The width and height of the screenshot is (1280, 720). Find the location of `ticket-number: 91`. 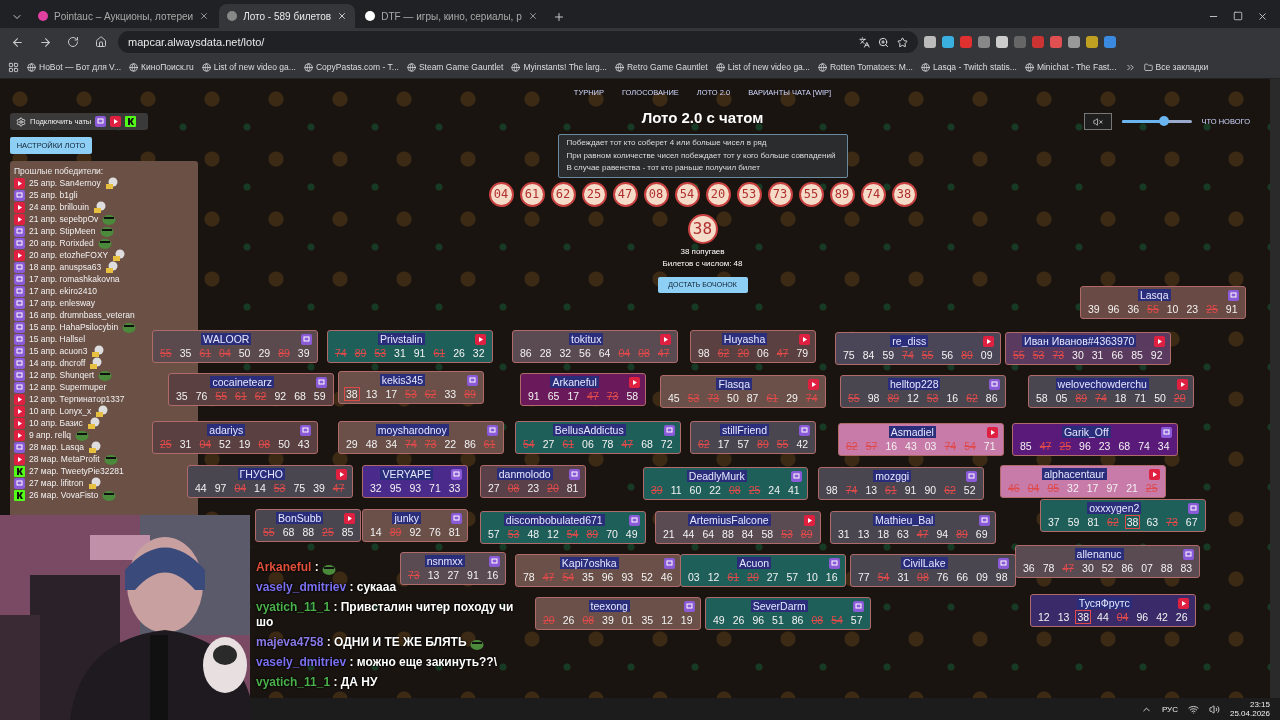

ticket-number: 91 is located at coordinates (534, 396).